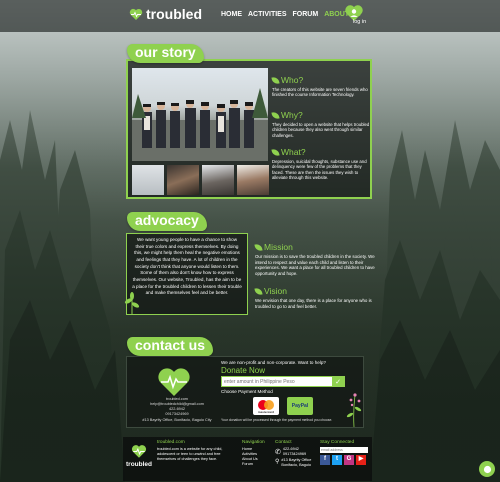 The image size is (500, 482). What do you see at coordinates (354, 410) in the screenshot?
I see `flower-decoration-icon` at bounding box center [354, 410].